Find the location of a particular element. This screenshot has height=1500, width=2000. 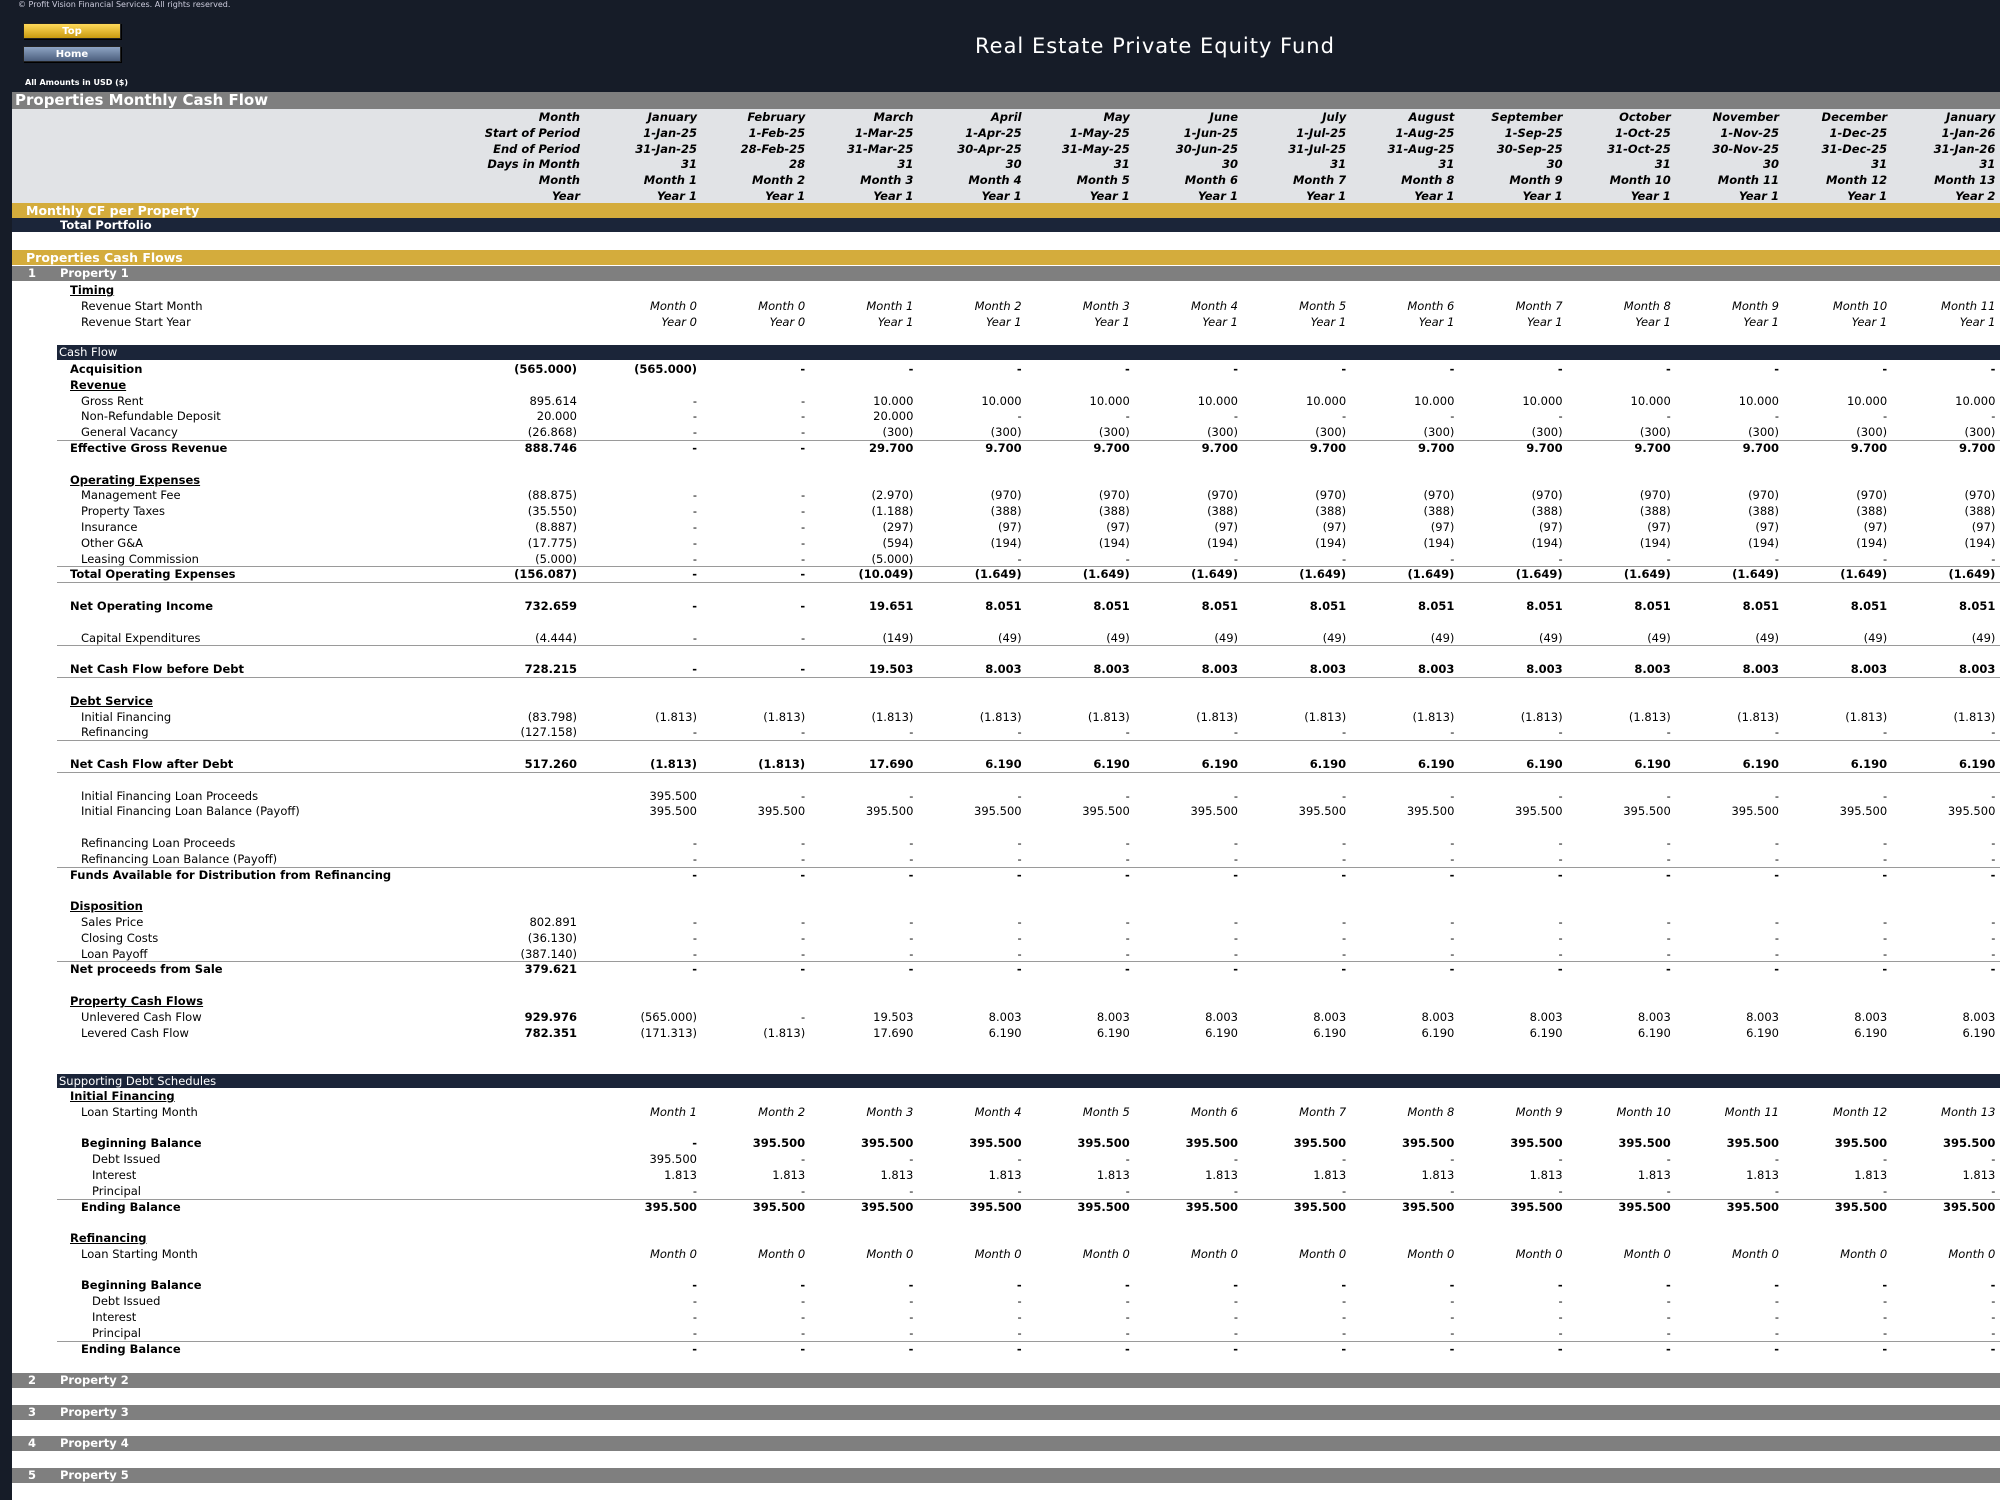

property-bar: 3 Property 3 is located at coordinates (1006, 1412).